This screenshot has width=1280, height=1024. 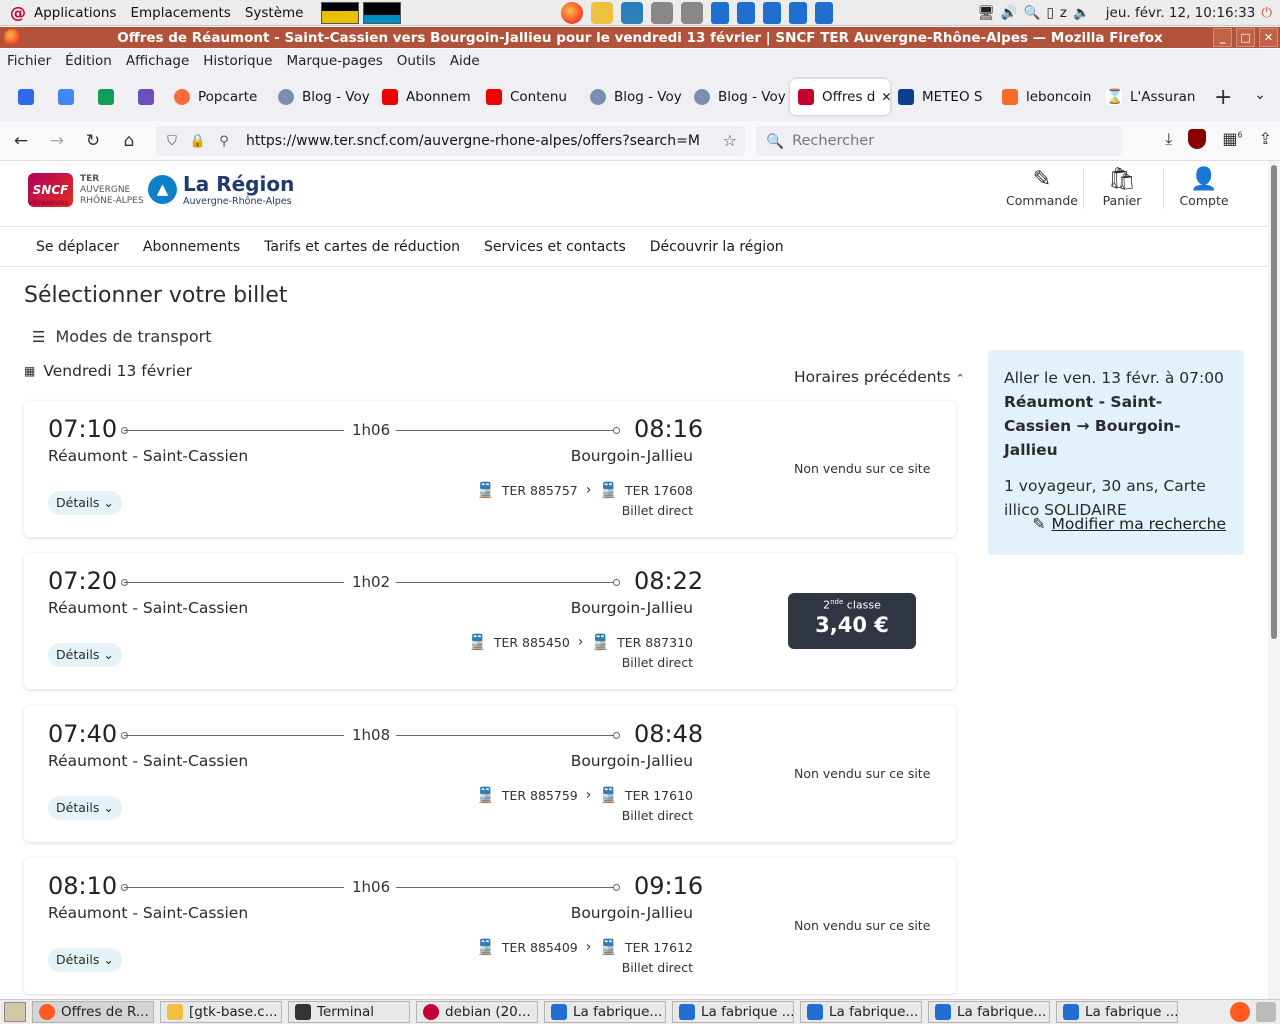 What do you see at coordinates (88, 61) in the screenshot?
I see `menu-edit: Édition` at bounding box center [88, 61].